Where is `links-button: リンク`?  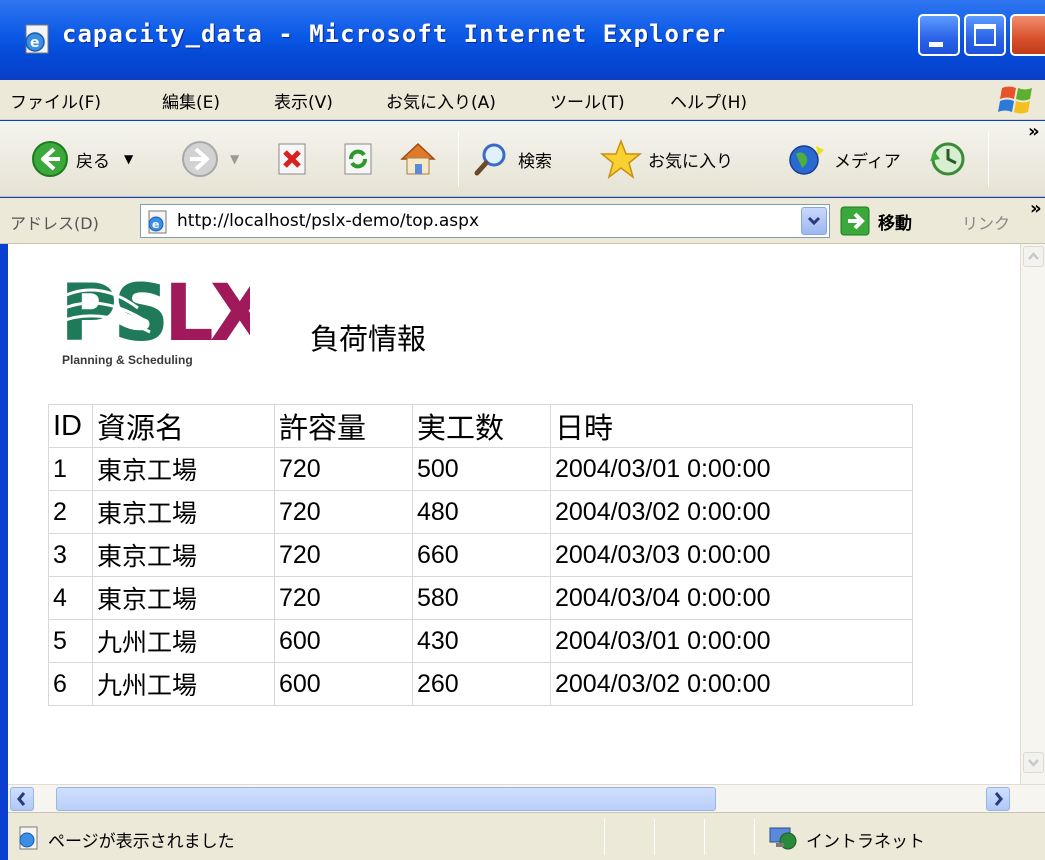
links-button: リンク is located at coordinates (986, 222).